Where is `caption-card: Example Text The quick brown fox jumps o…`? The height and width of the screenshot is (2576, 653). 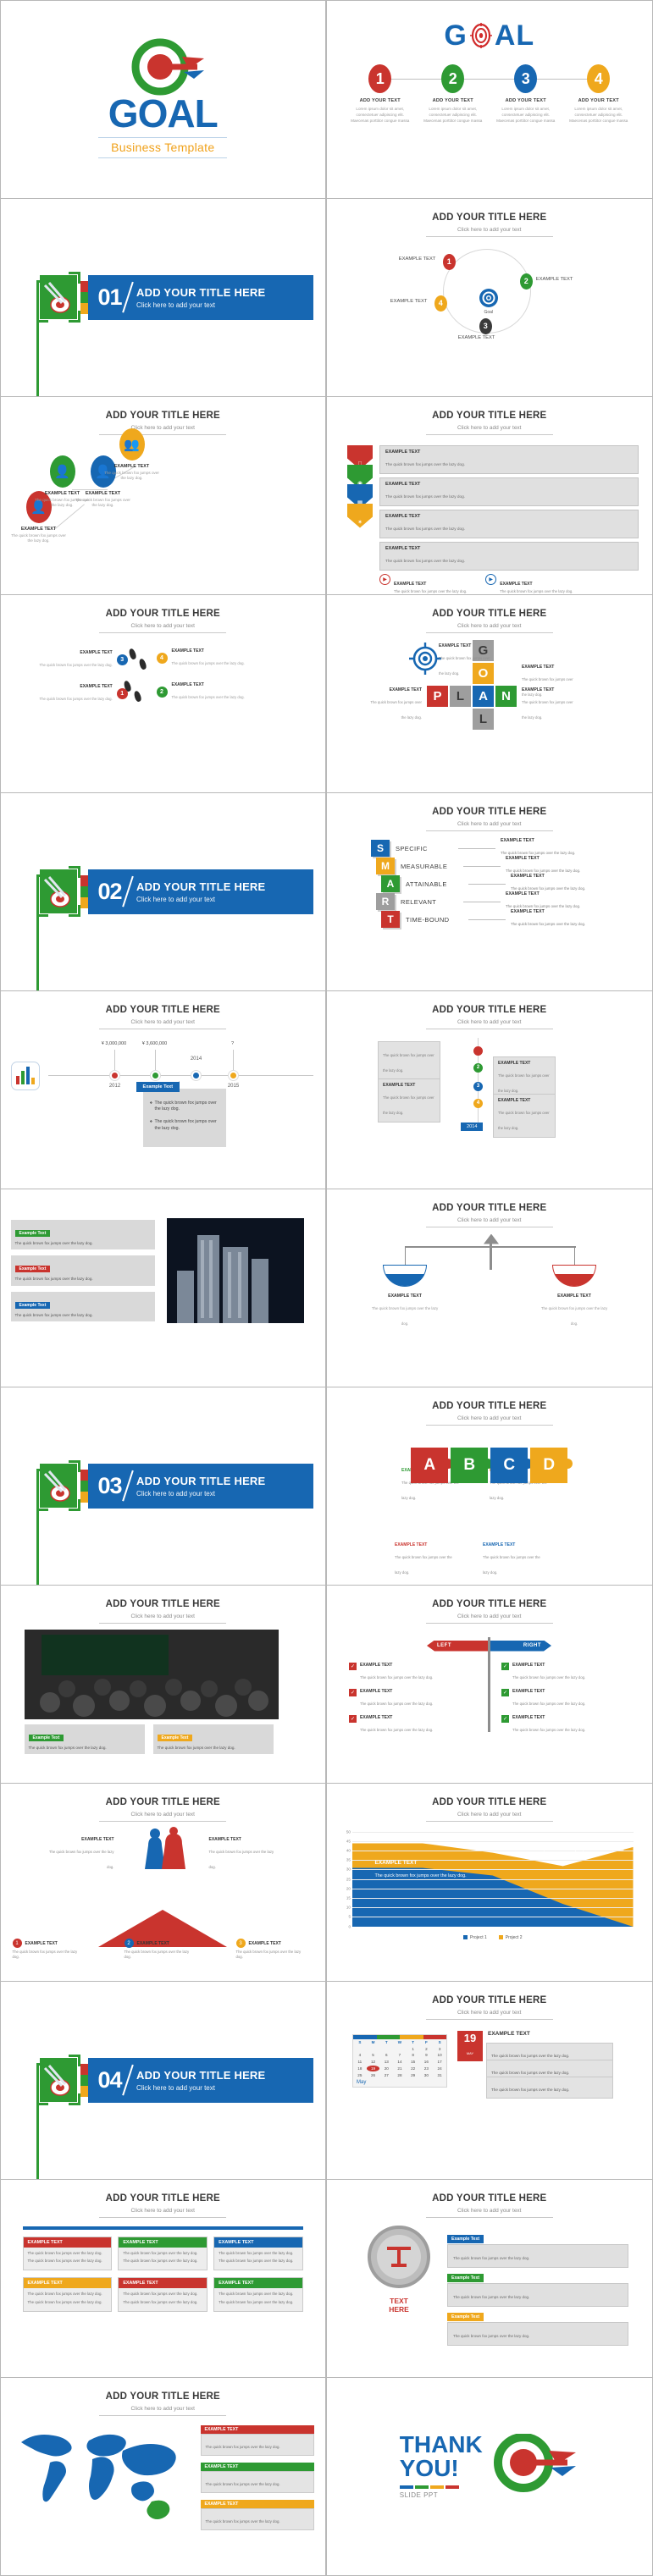 caption-card: Example Text The quick brown fox jumps o… is located at coordinates (213, 1739).